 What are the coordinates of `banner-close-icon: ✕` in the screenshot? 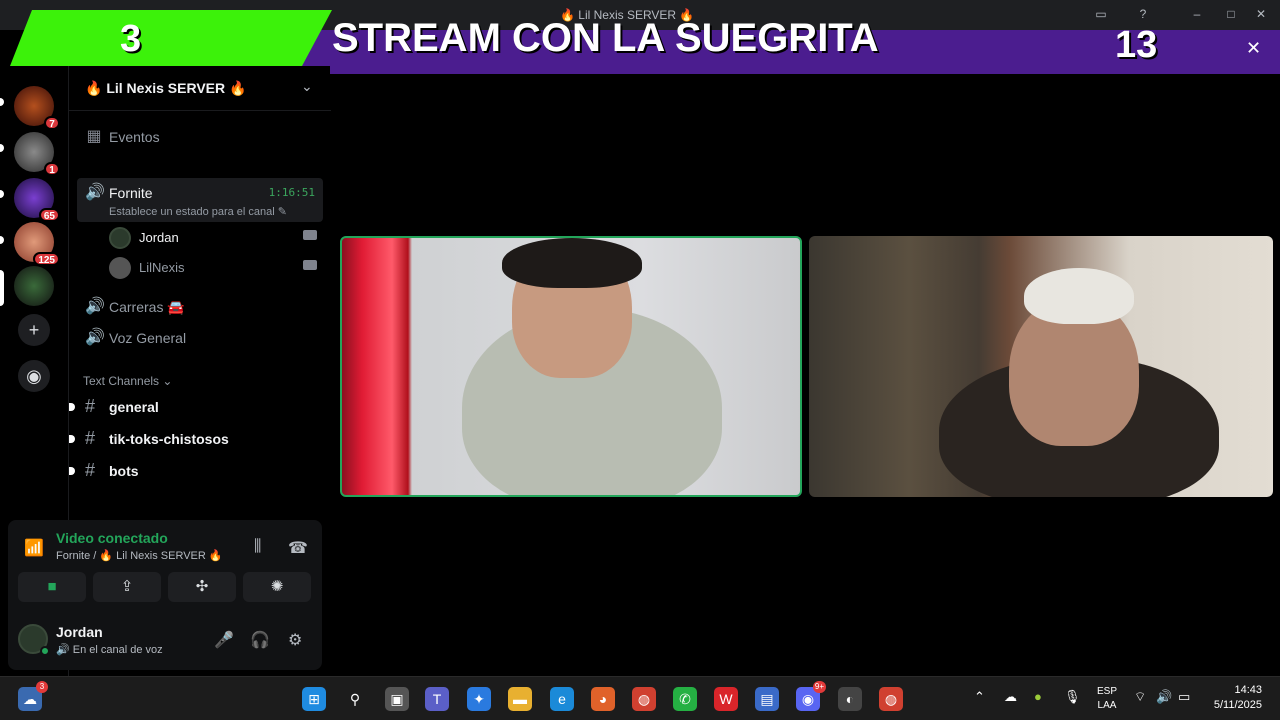 It's located at (1253, 48).